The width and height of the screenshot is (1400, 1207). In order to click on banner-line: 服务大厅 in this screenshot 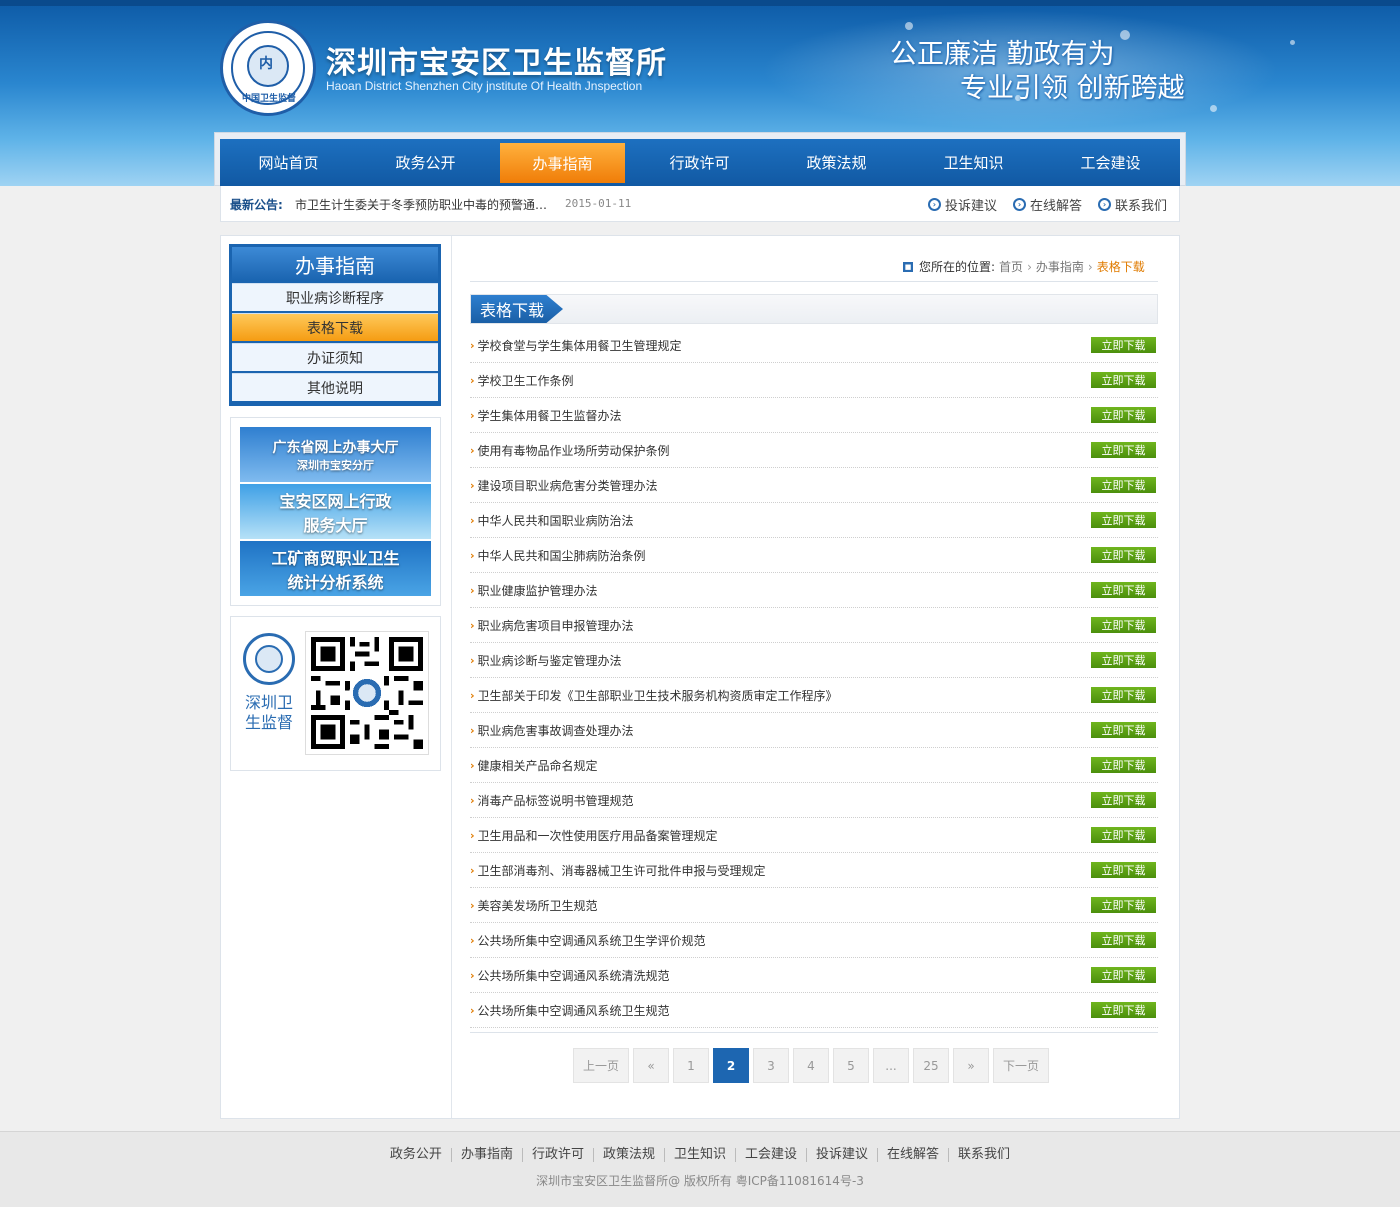, I will do `click(335, 525)`.